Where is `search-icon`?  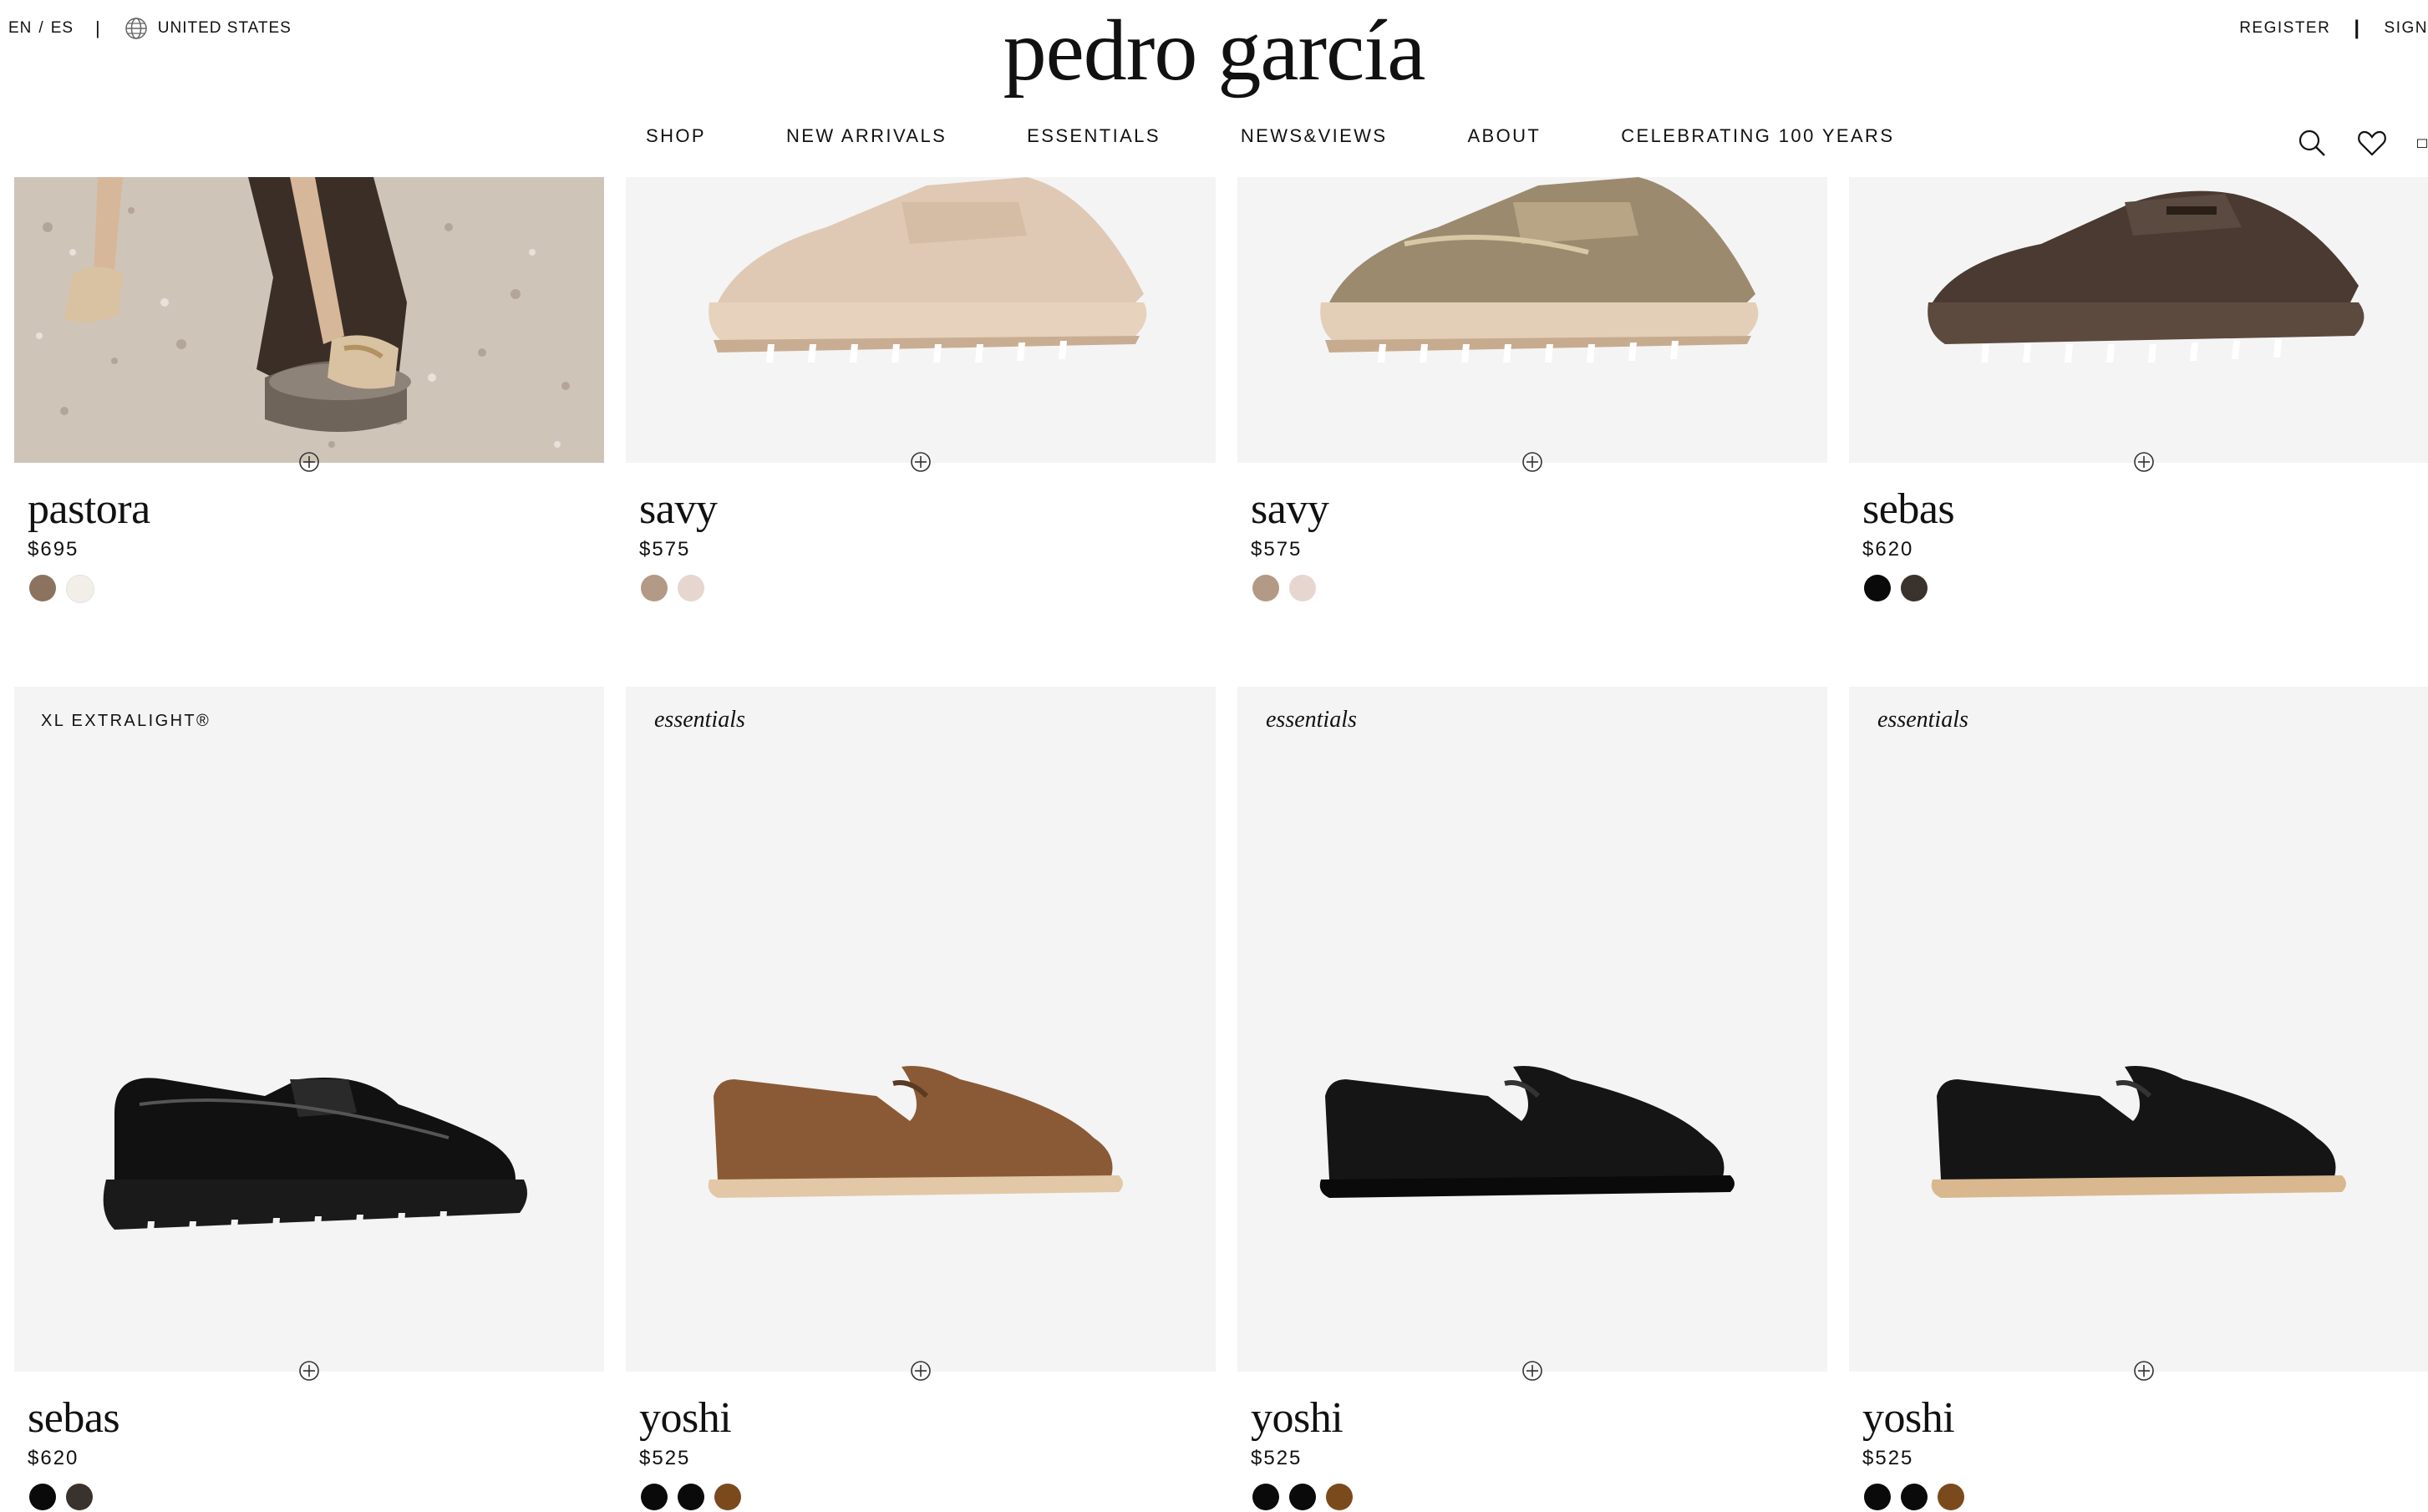 search-icon is located at coordinates (2312, 143).